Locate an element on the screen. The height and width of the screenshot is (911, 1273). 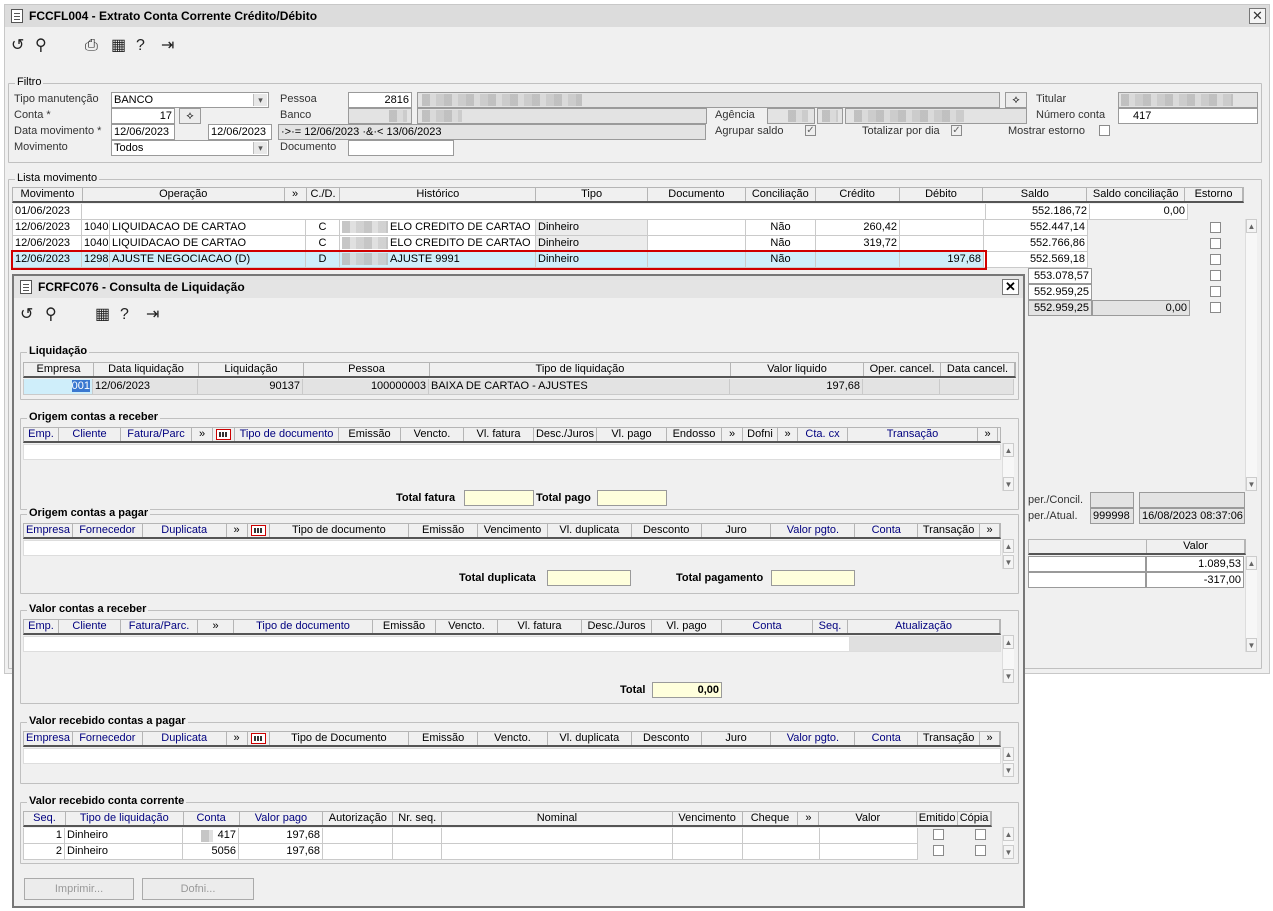
titular-label: Titular is located at coordinates (1051, 99).